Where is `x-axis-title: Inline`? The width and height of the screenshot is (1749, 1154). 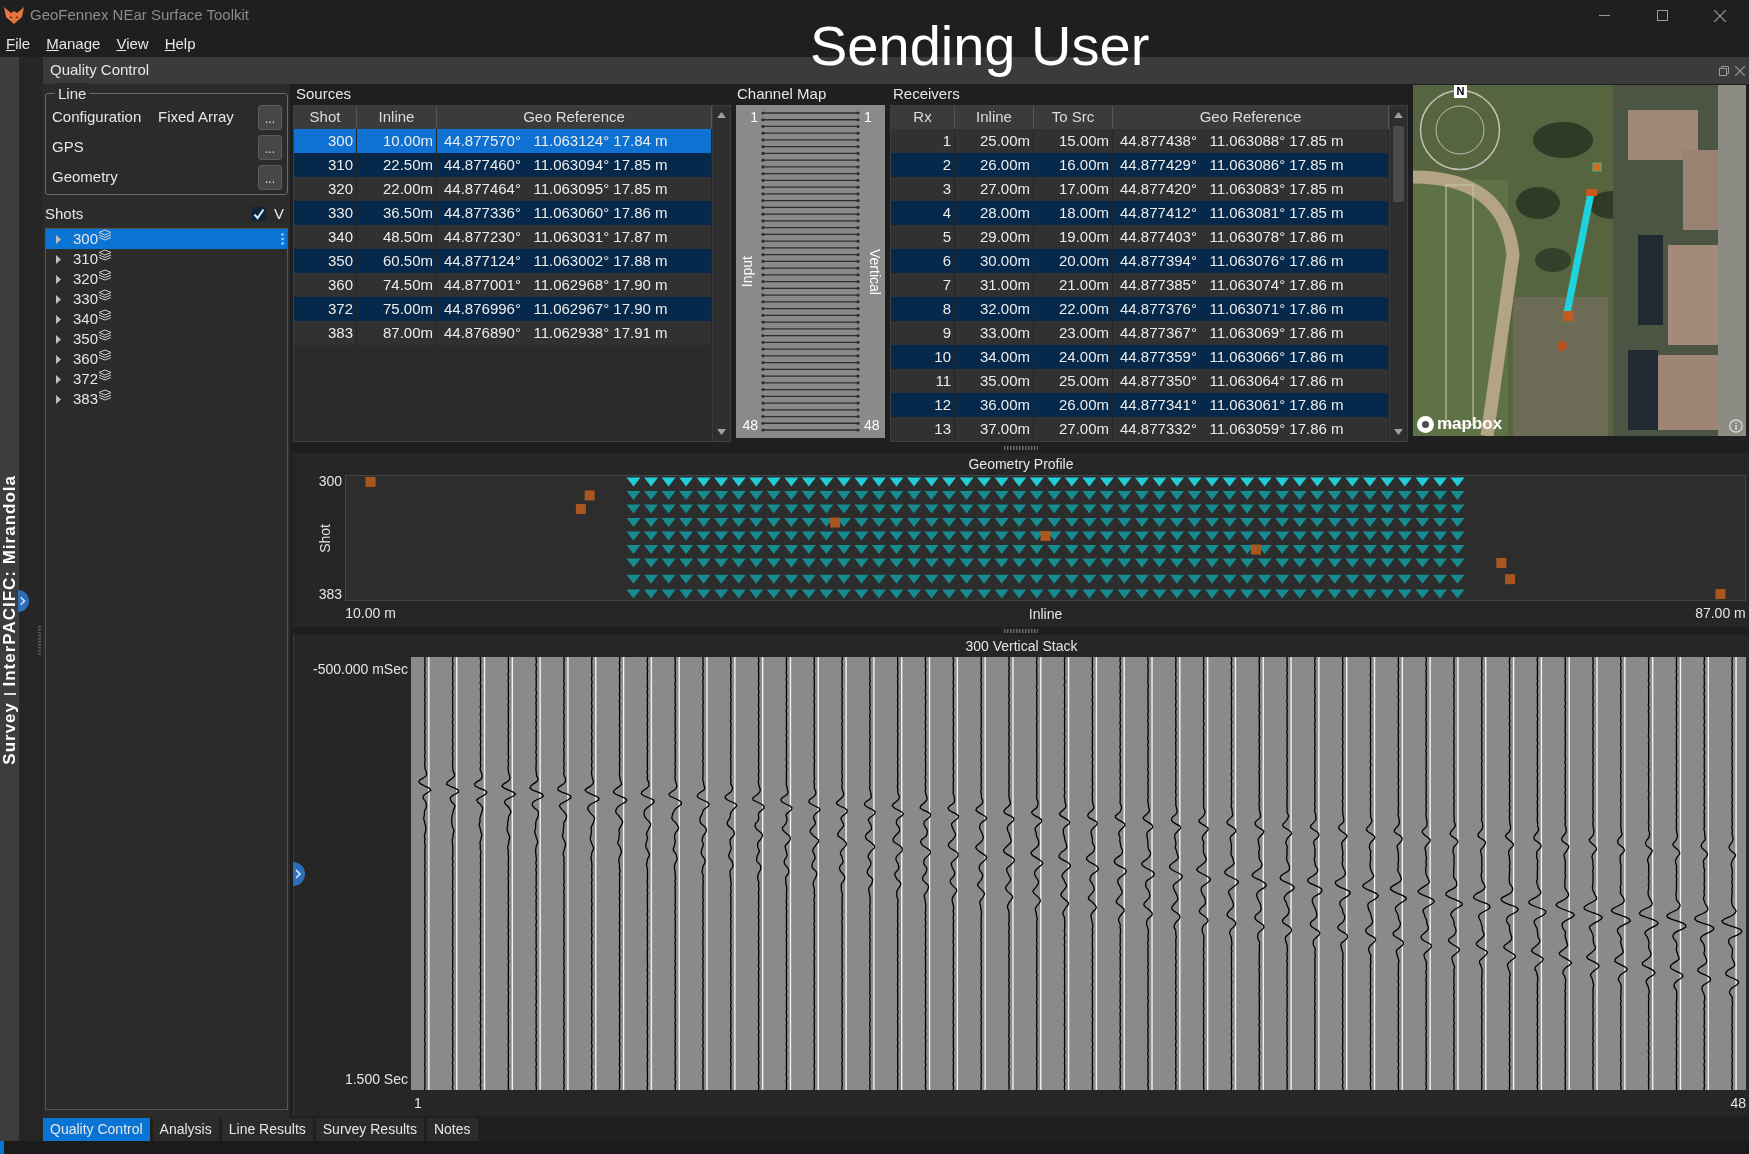
x-axis-title: Inline is located at coordinates (1045, 614).